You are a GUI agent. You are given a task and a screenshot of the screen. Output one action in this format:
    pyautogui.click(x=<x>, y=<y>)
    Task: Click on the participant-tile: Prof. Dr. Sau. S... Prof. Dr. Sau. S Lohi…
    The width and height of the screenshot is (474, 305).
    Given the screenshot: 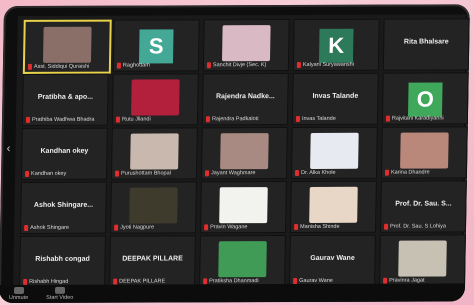 What is the action you would take?
    pyautogui.click(x=423, y=206)
    